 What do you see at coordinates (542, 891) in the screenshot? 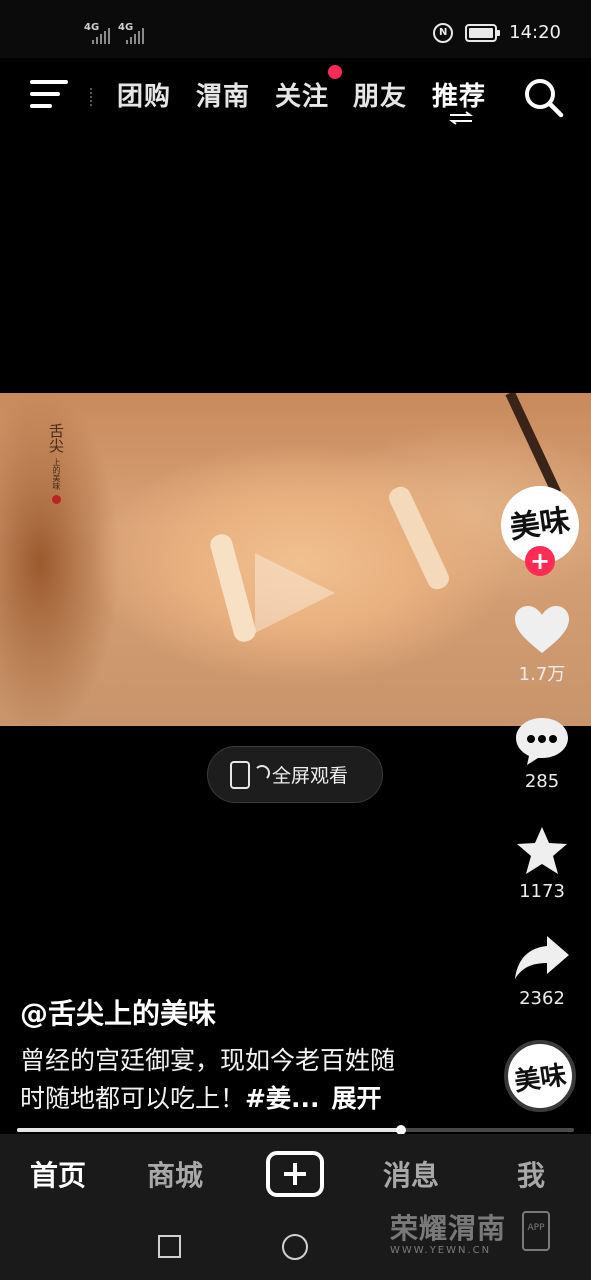
I see `favorite-count: 1173` at bounding box center [542, 891].